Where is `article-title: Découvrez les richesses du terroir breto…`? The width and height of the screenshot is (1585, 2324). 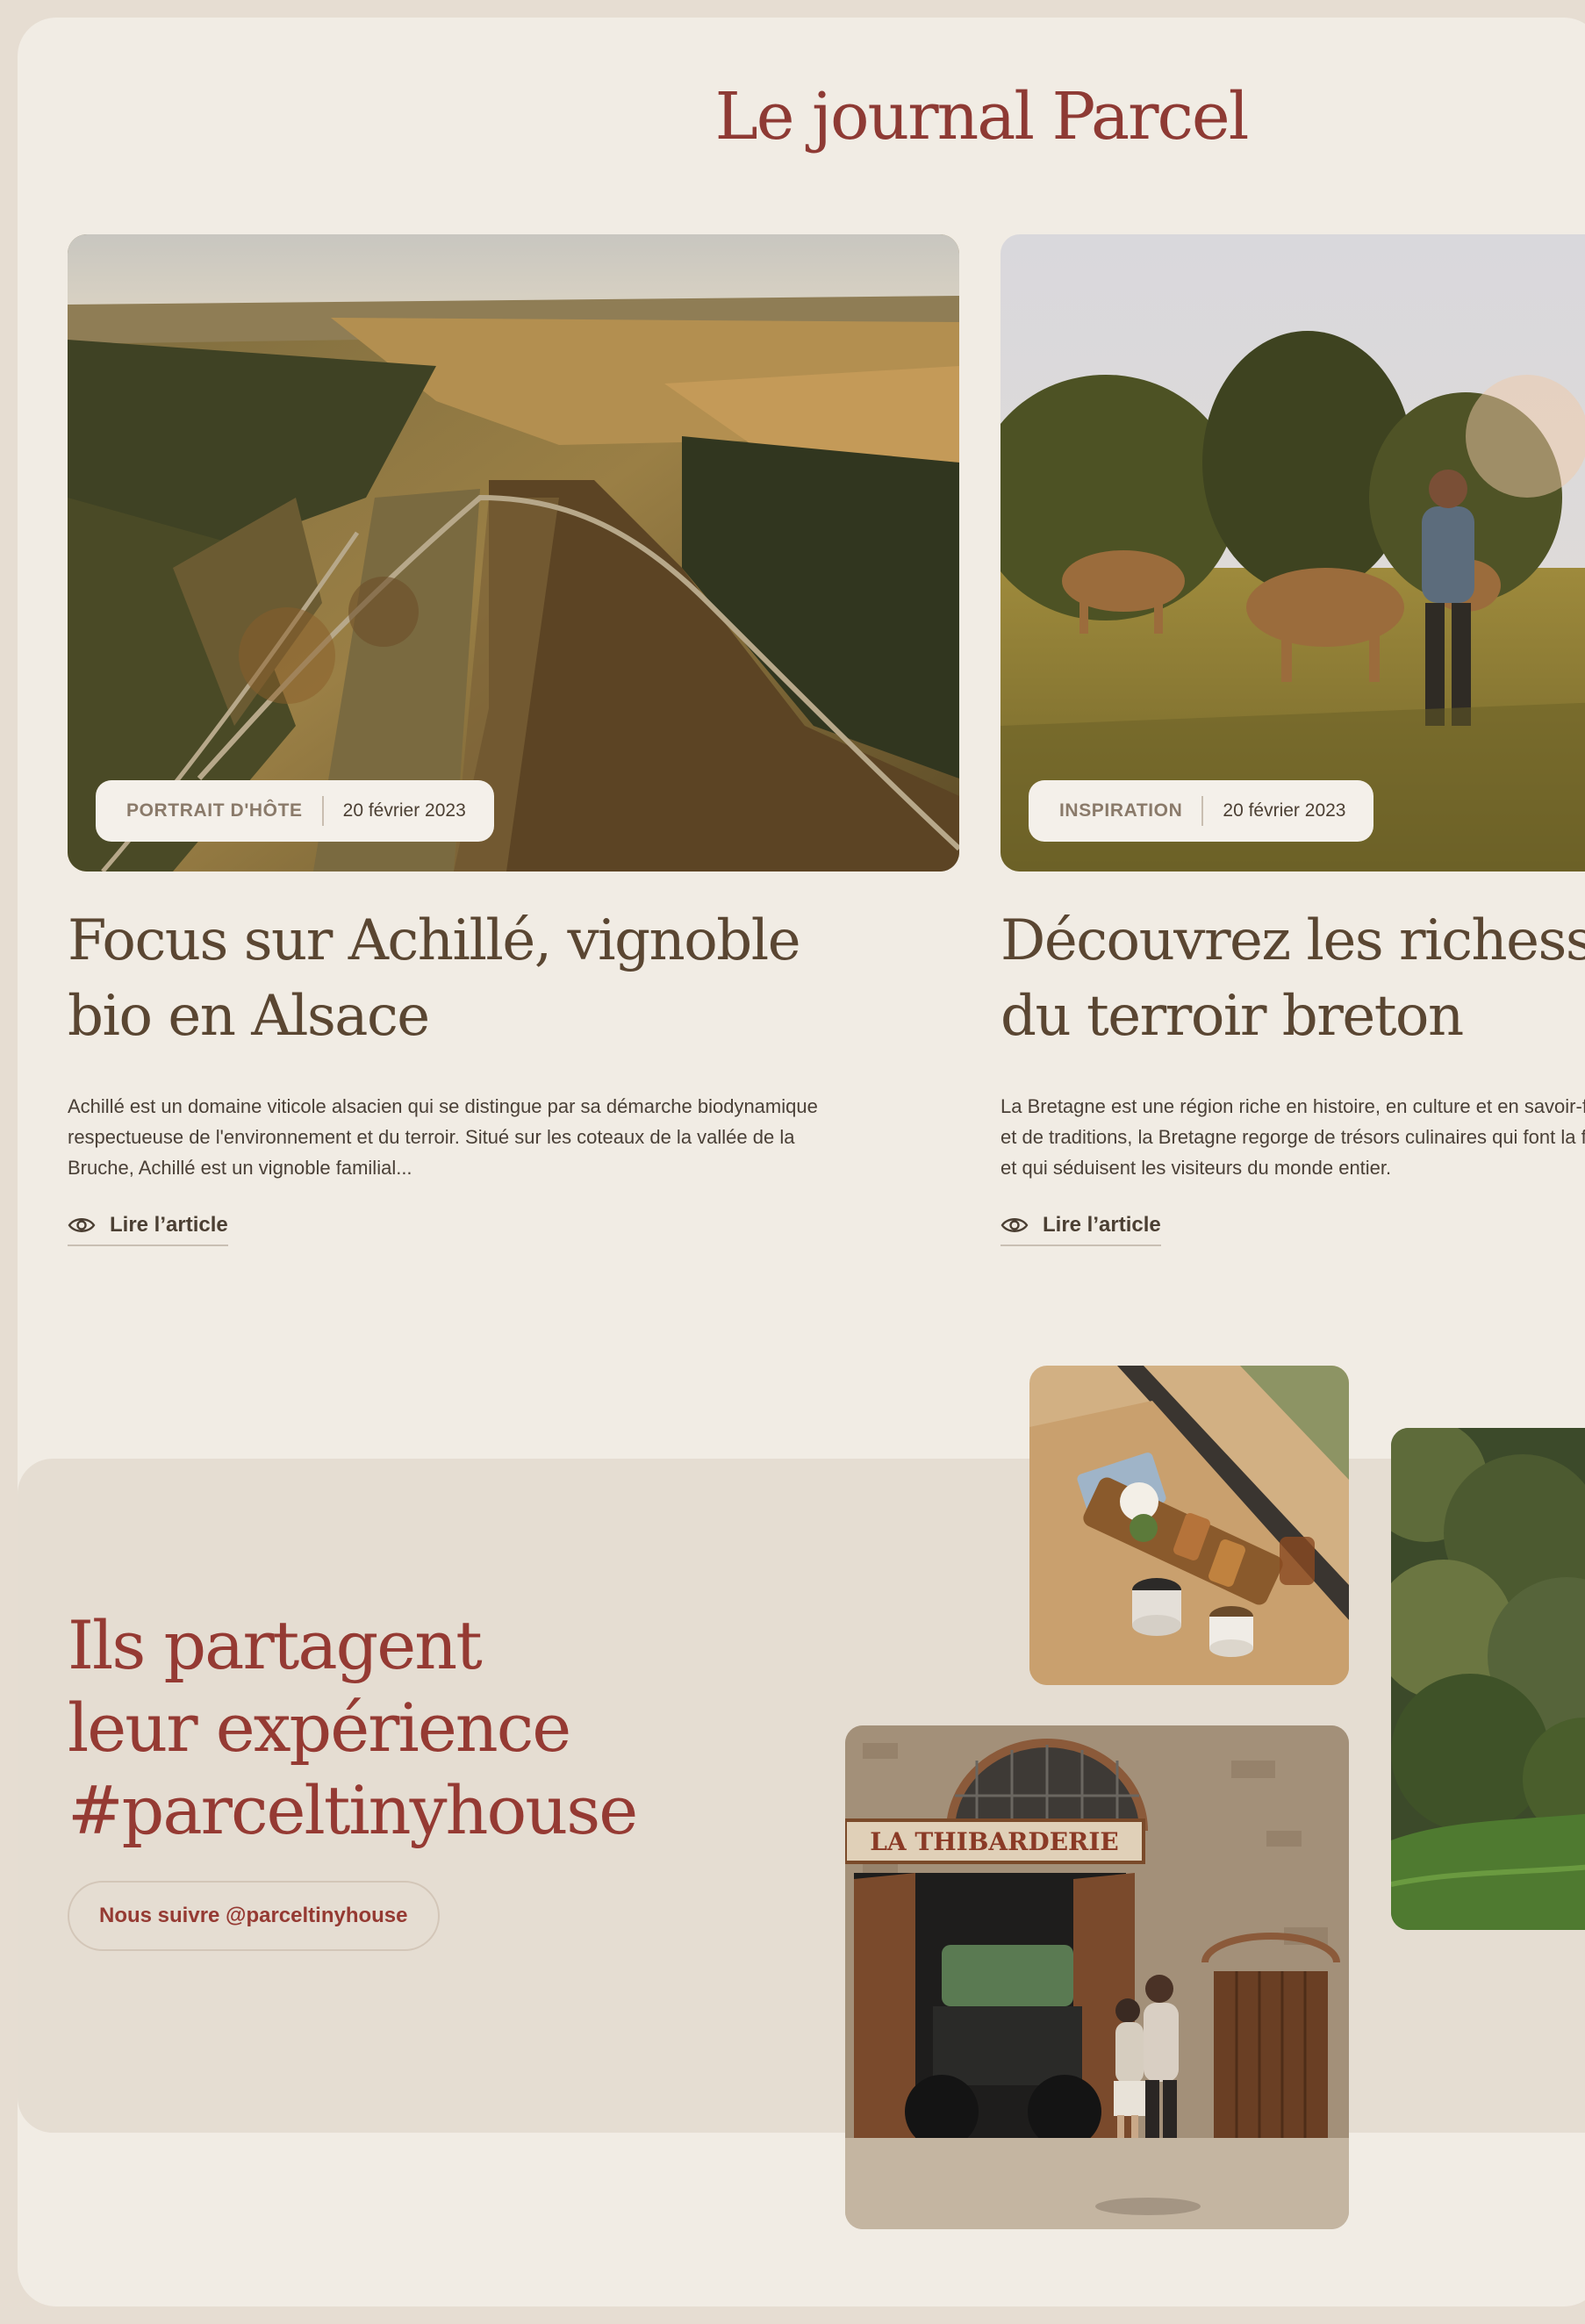
article-title: Découvrez les richesses du terroir breto… is located at coordinates (1292, 978).